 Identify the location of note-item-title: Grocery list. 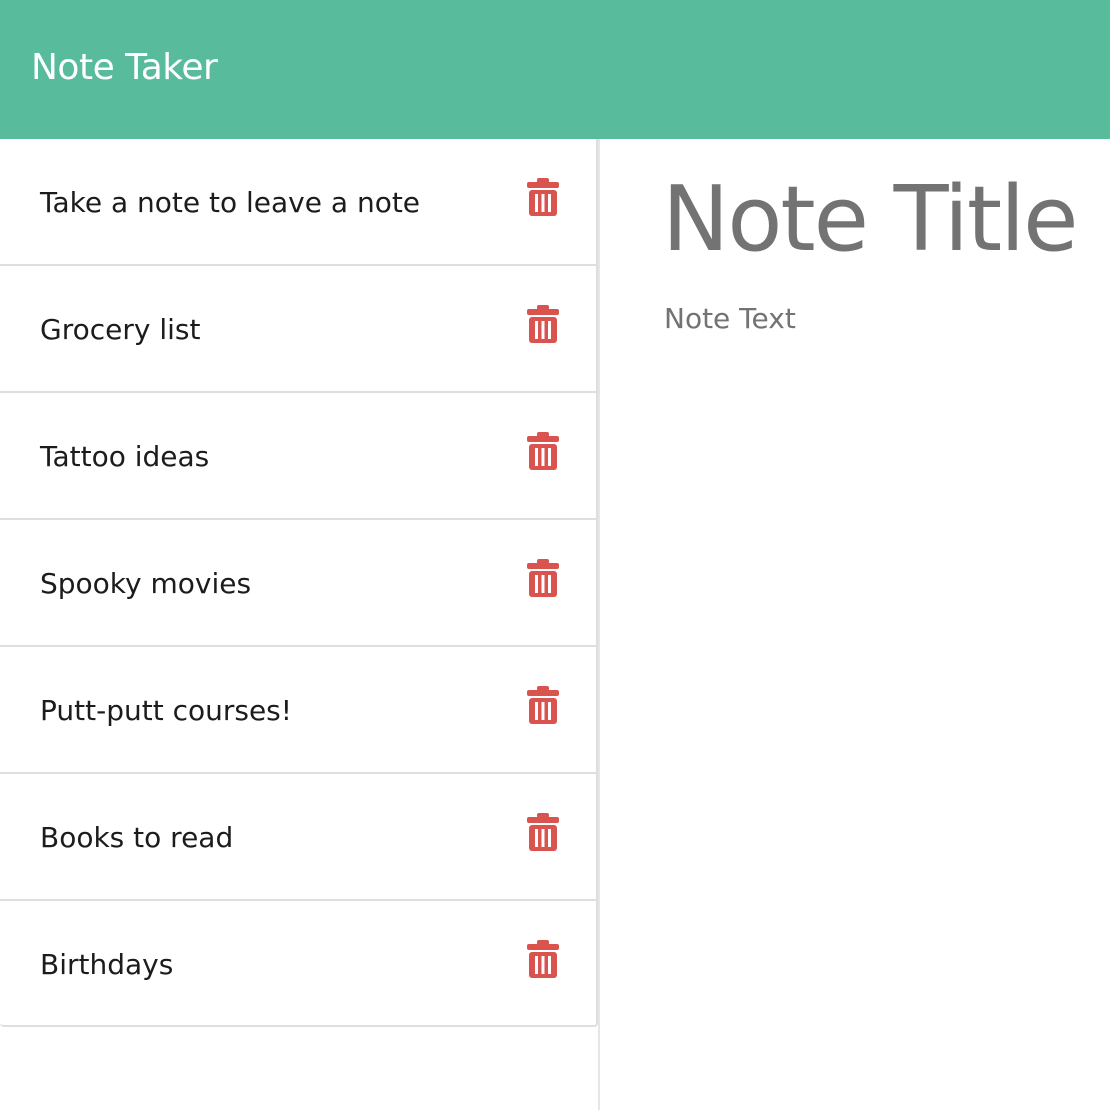
(120, 330).